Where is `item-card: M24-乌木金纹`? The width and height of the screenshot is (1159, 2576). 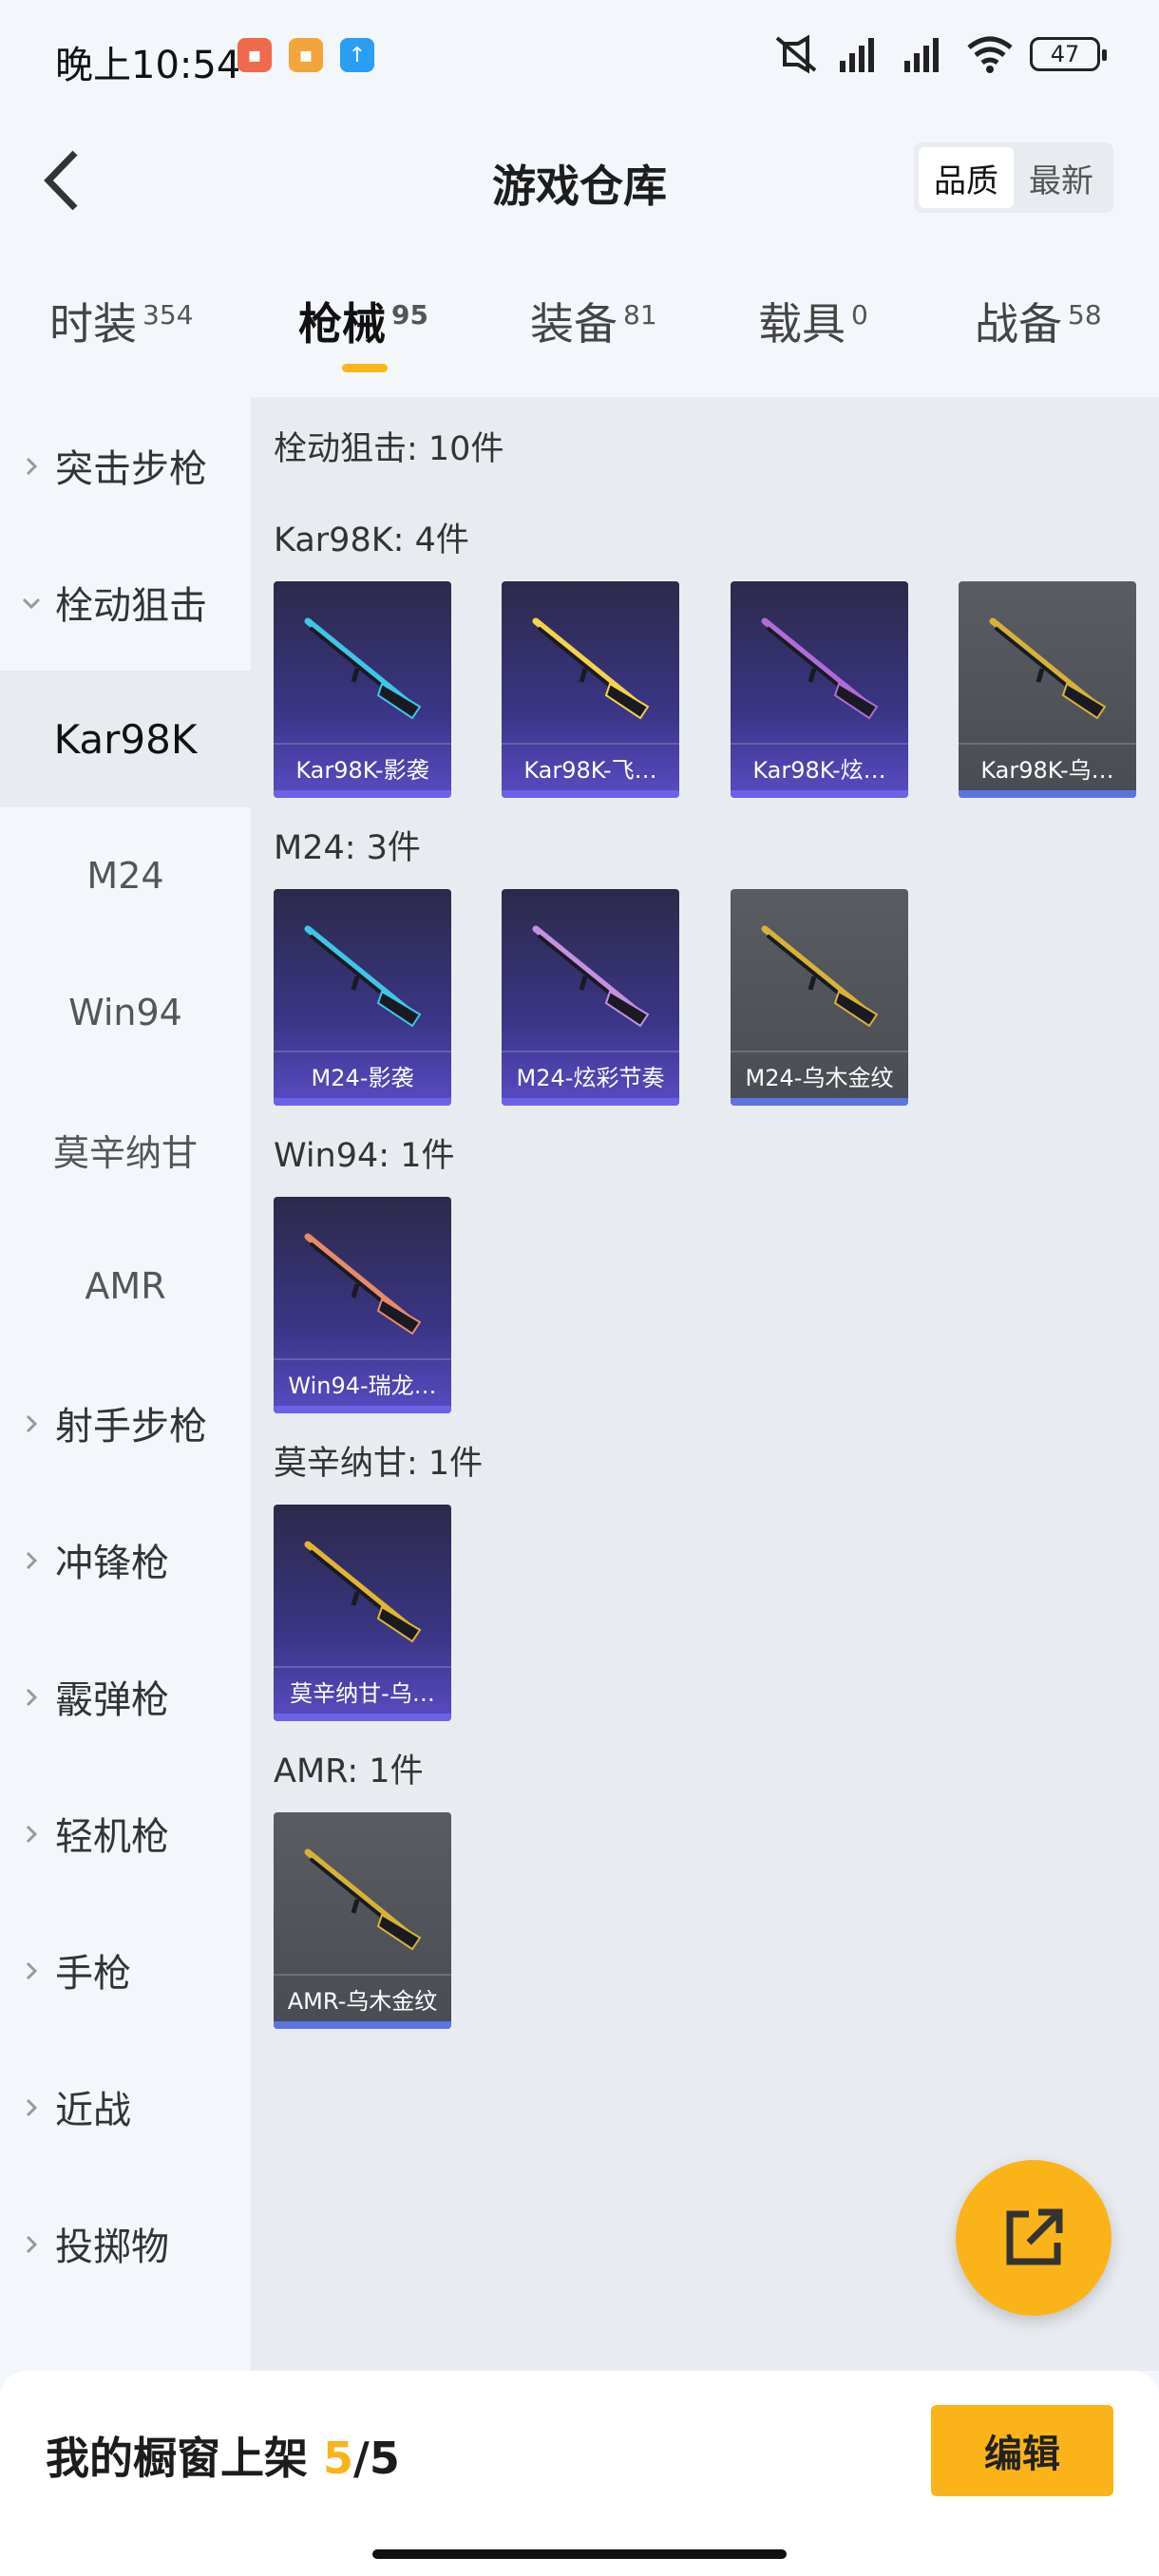
item-card: M24-乌木金纹 is located at coordinates (819, 998).